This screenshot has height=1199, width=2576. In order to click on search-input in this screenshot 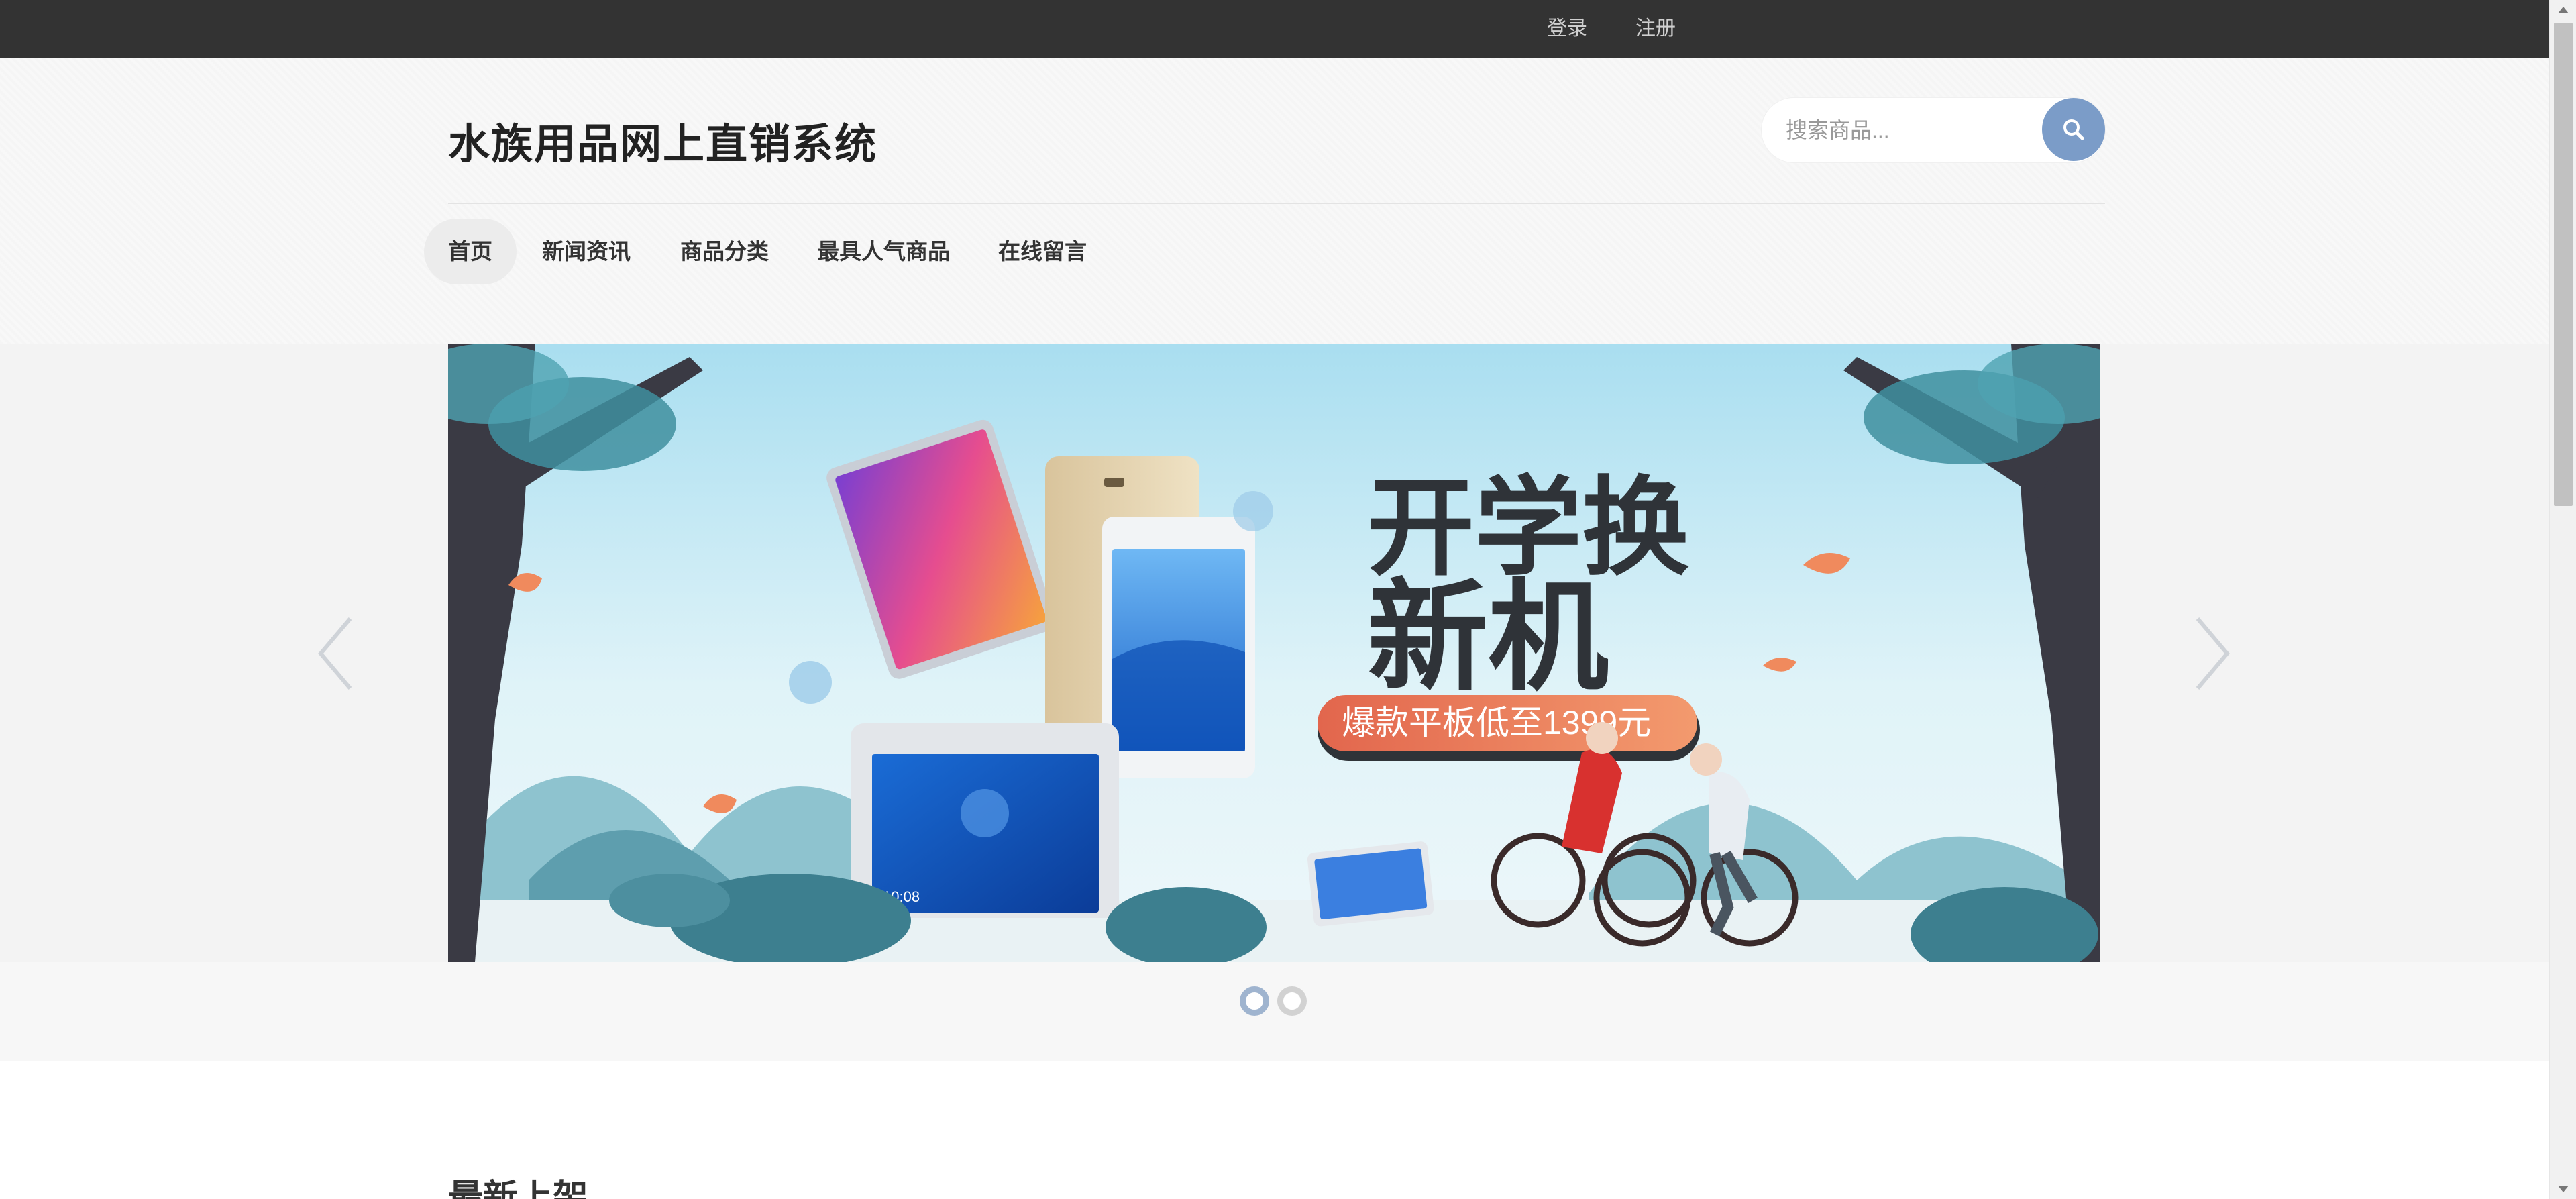, I will do `click(1913, 130)`.